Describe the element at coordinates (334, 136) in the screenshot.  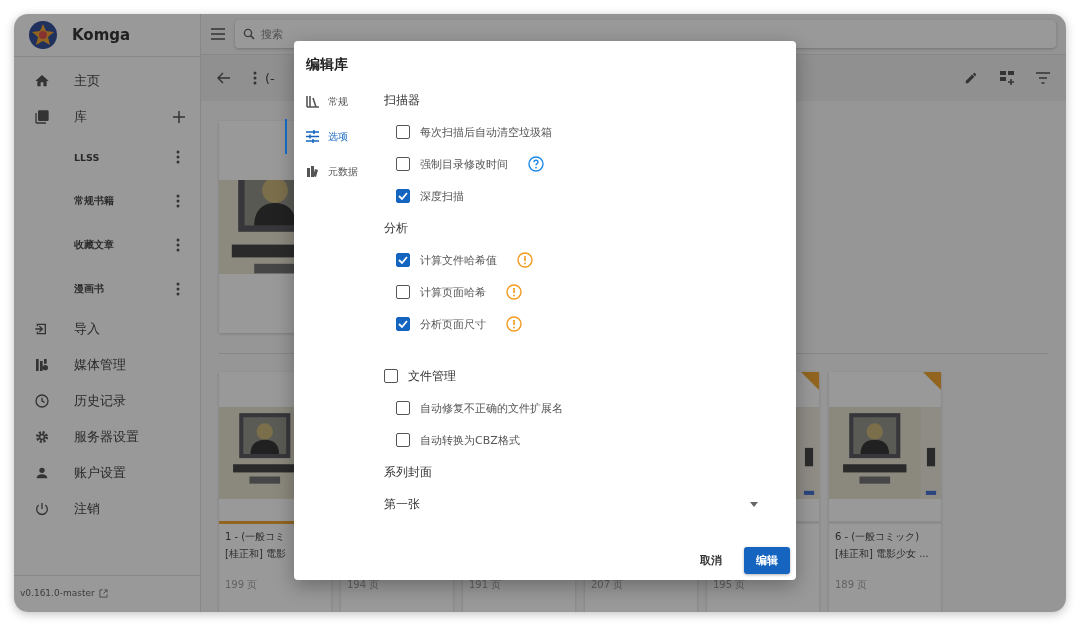
I see `tab: 选项` at that location.